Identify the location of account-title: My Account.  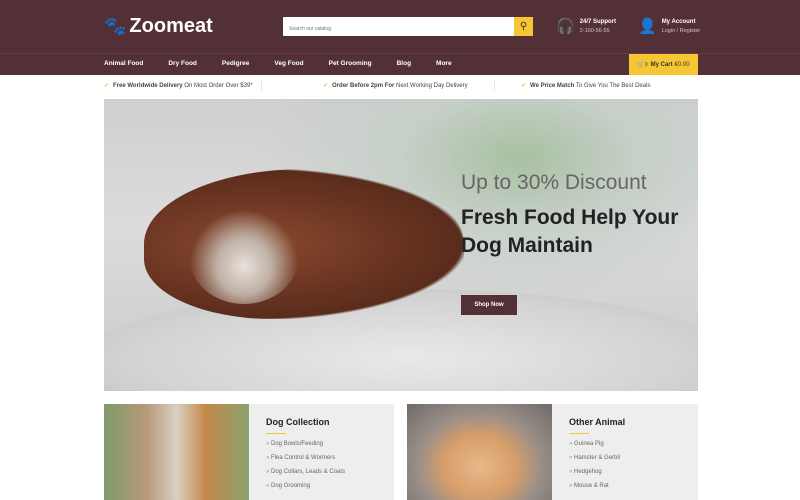
(678, 21).